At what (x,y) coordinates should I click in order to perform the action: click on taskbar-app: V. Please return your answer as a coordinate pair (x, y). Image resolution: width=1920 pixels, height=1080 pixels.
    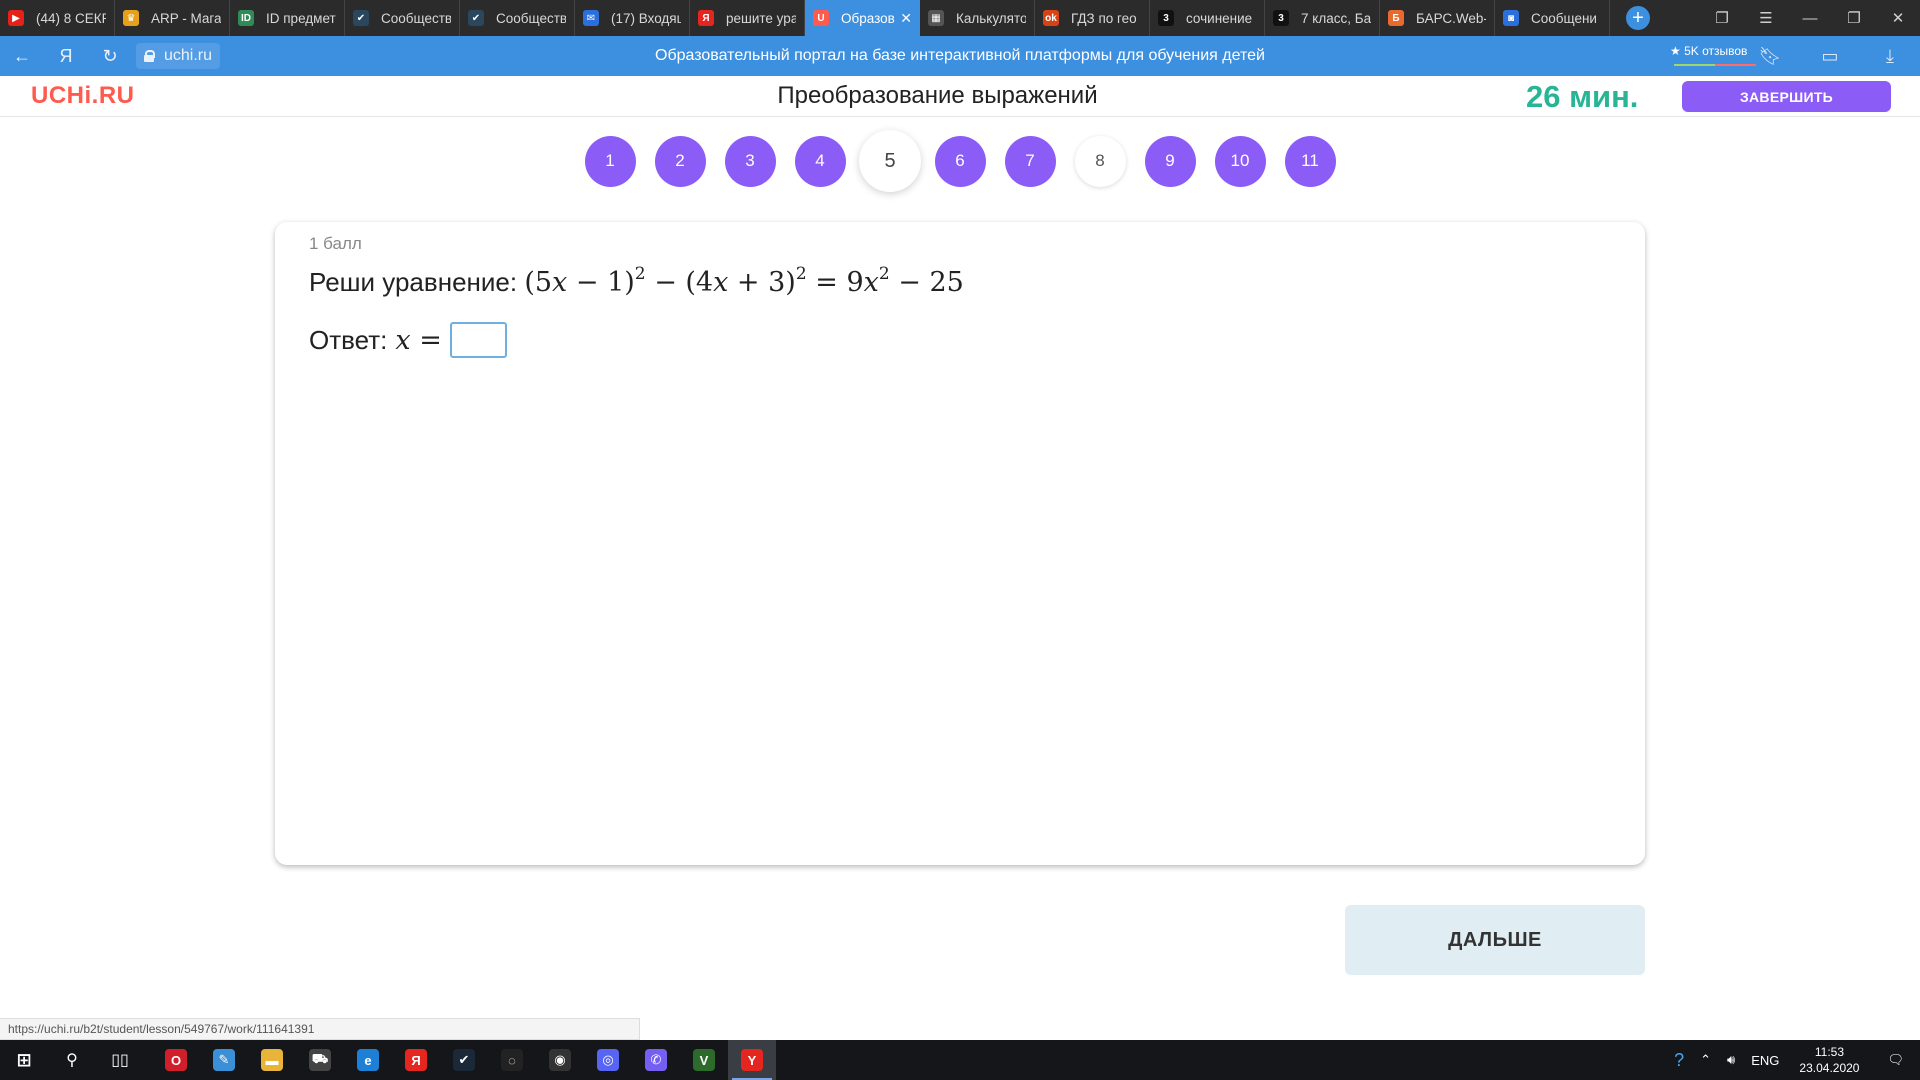
    Looking at the image, I should click on (704, 1060).